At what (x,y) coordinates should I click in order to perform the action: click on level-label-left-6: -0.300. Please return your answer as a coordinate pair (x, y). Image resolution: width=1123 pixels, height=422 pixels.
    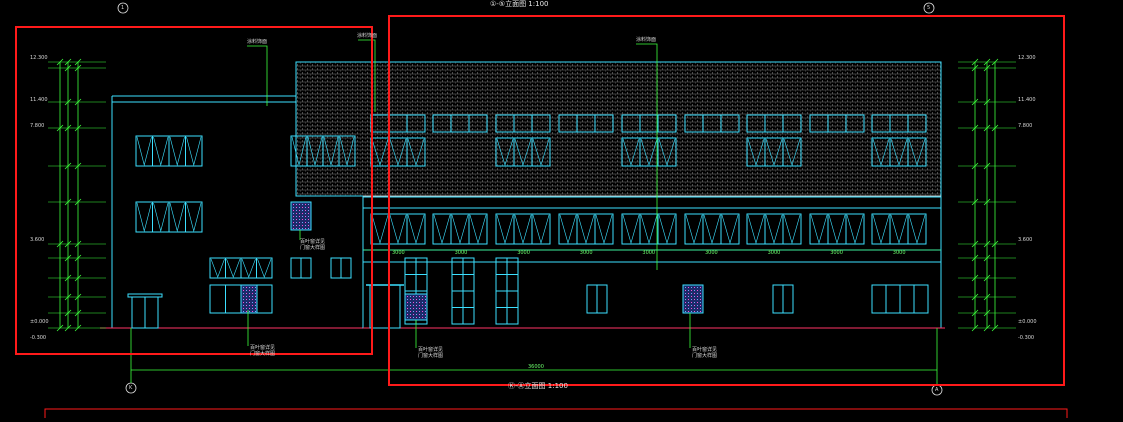
    Looking at the image, I should click on (38, 338).